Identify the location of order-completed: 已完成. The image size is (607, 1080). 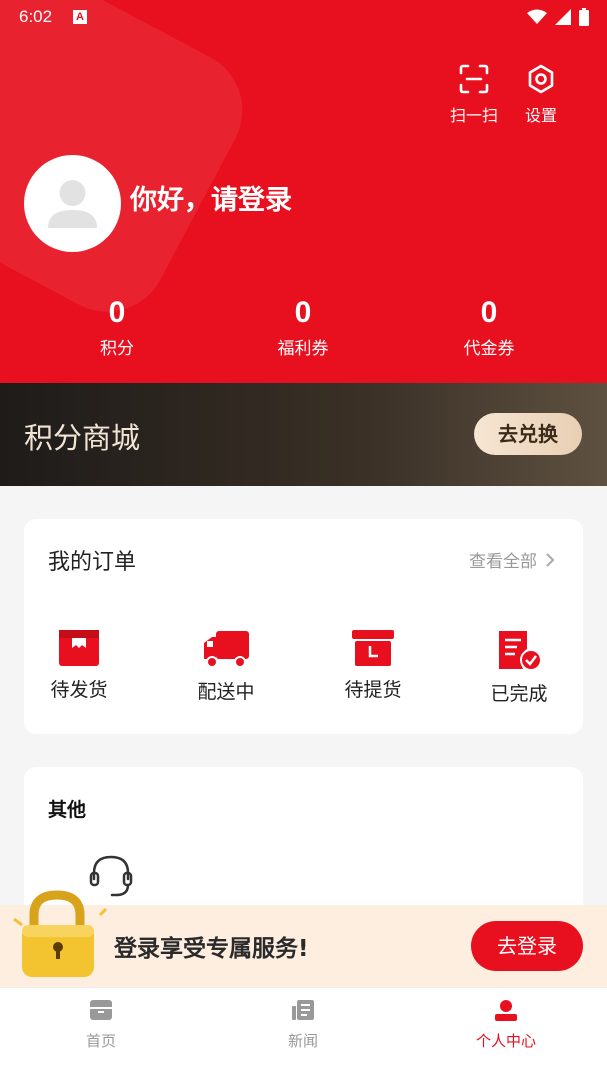
(519, 667).